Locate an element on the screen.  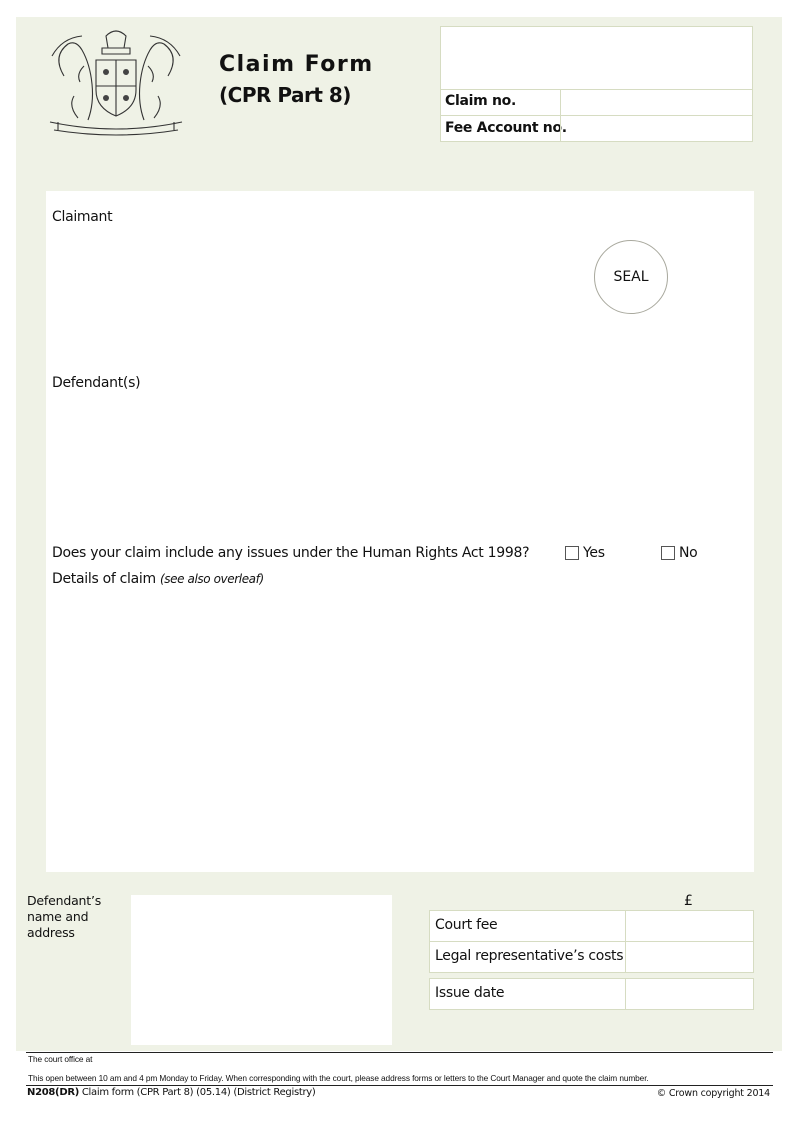
label-line: address is located at coordinates (51, 932).